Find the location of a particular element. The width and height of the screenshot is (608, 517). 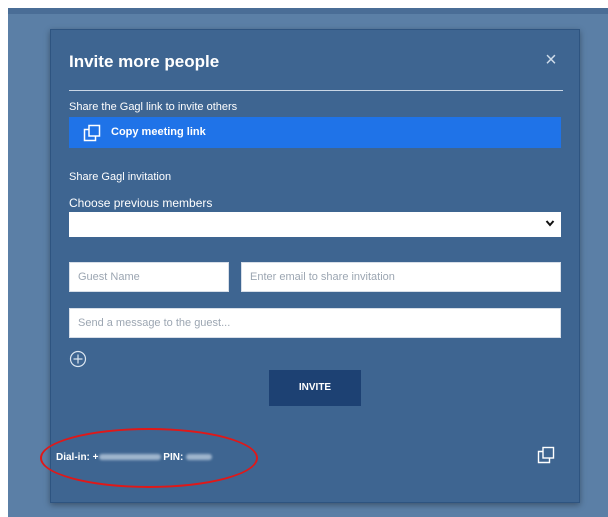

share-invitation-label: Share Gagl invitation is located at coordinates (120, 177).